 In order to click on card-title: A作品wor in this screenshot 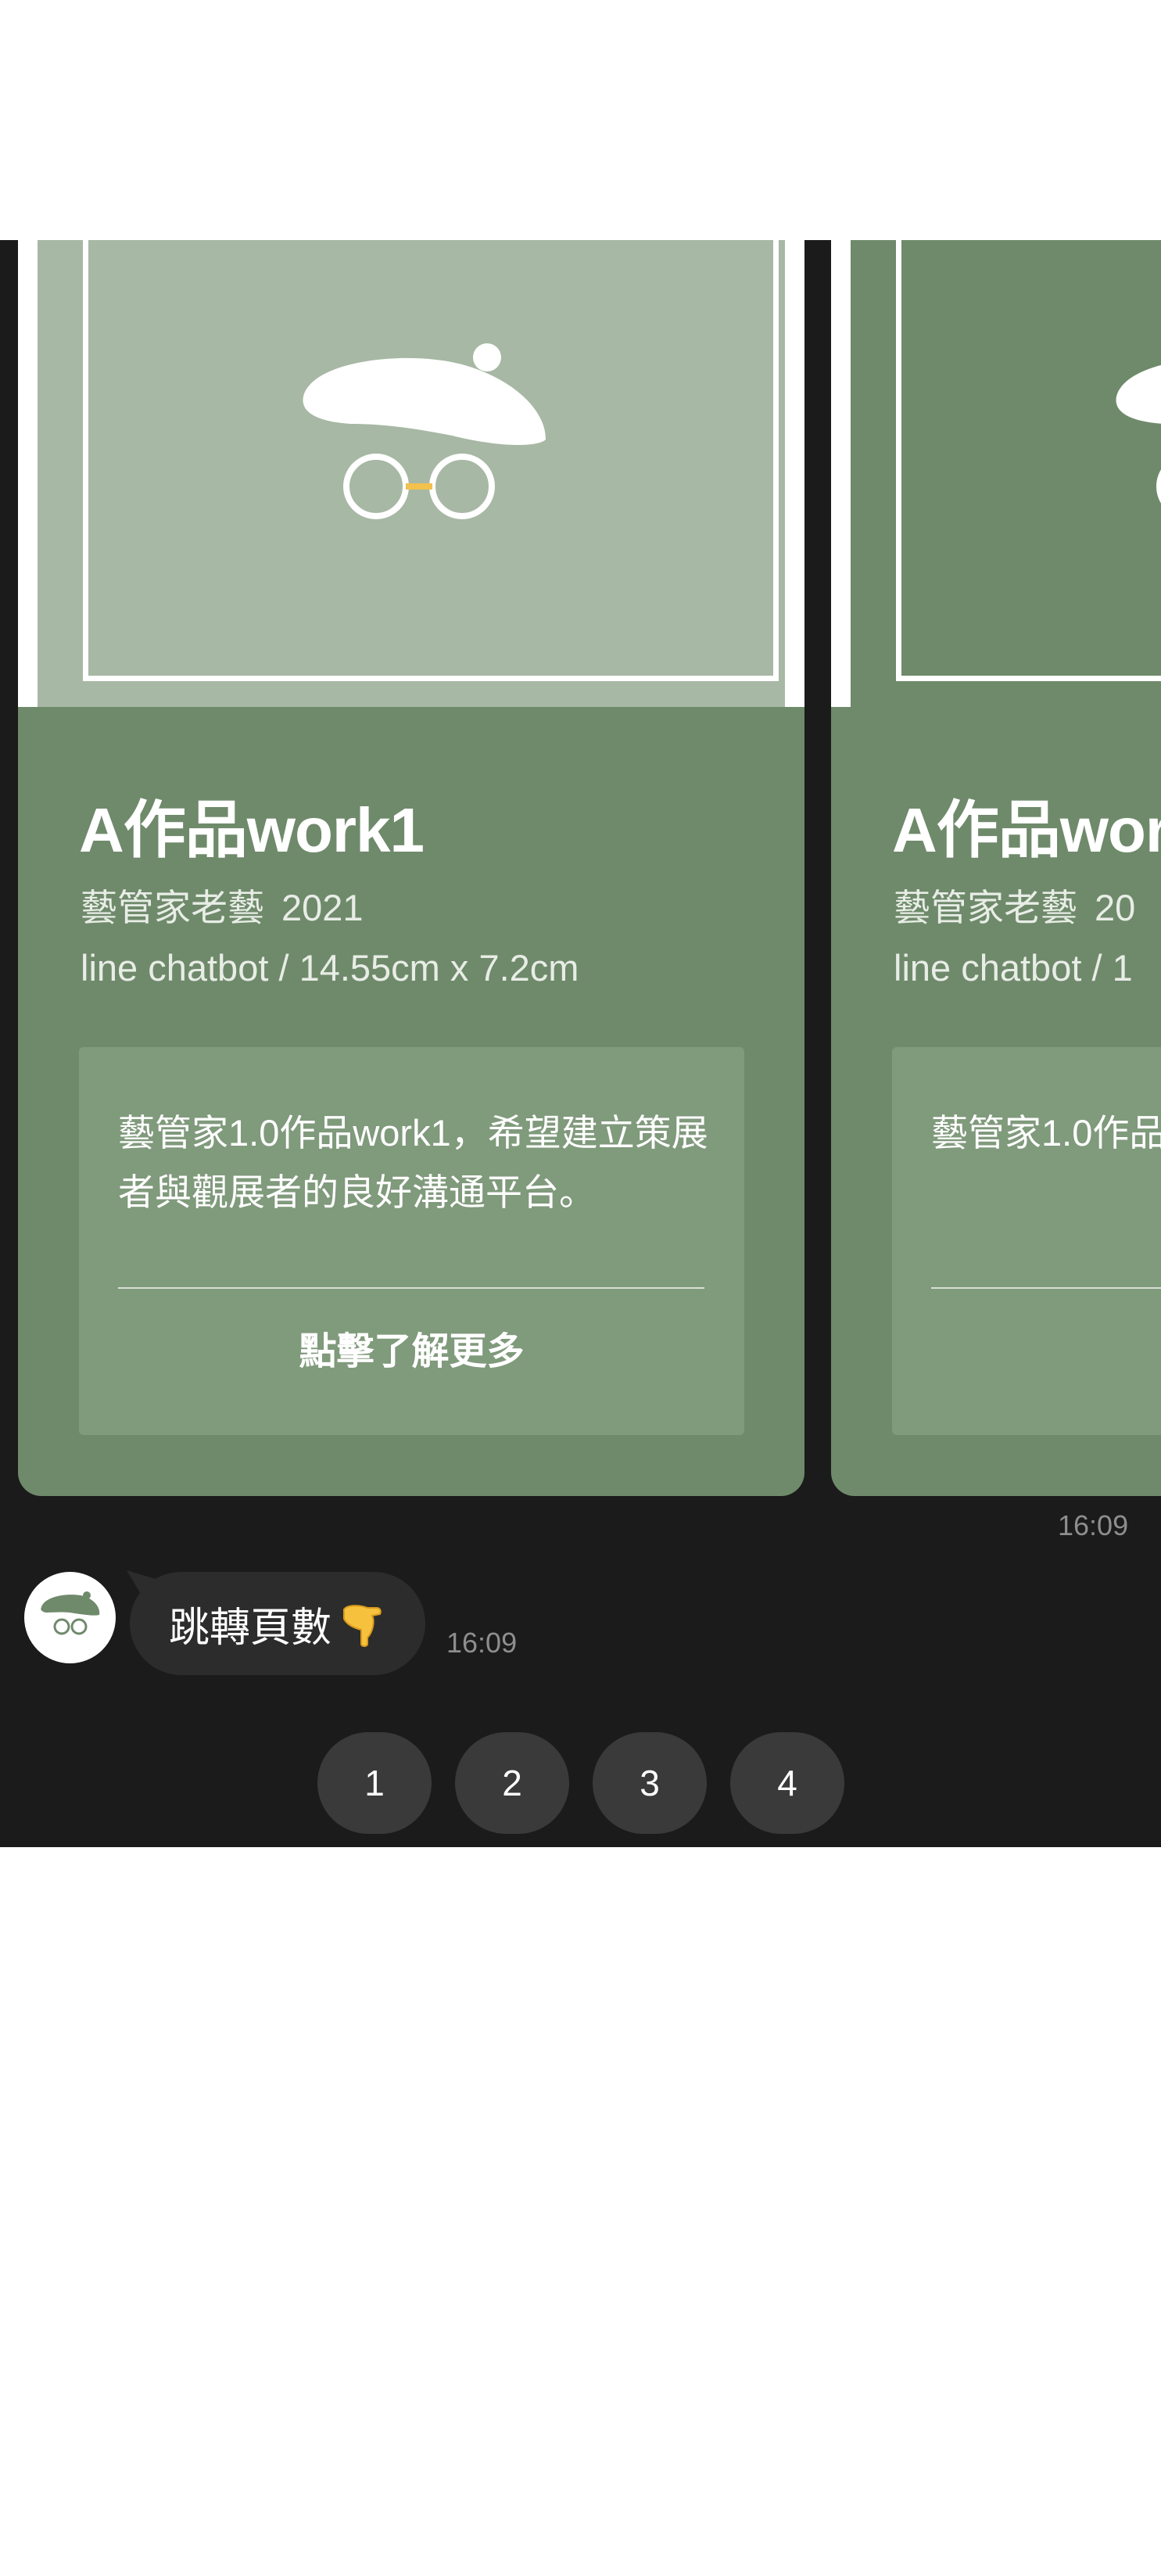, I will do `click(1027, 830)`.